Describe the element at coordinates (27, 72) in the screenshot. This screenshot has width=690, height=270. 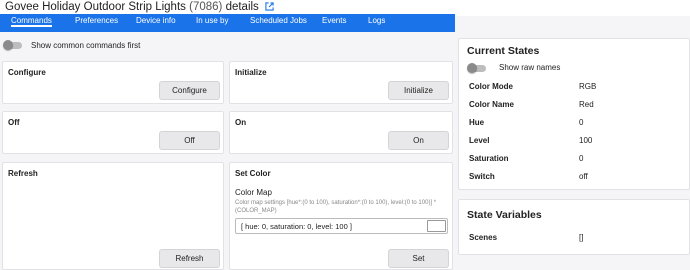
I see `configure-title: Configure` at that location.